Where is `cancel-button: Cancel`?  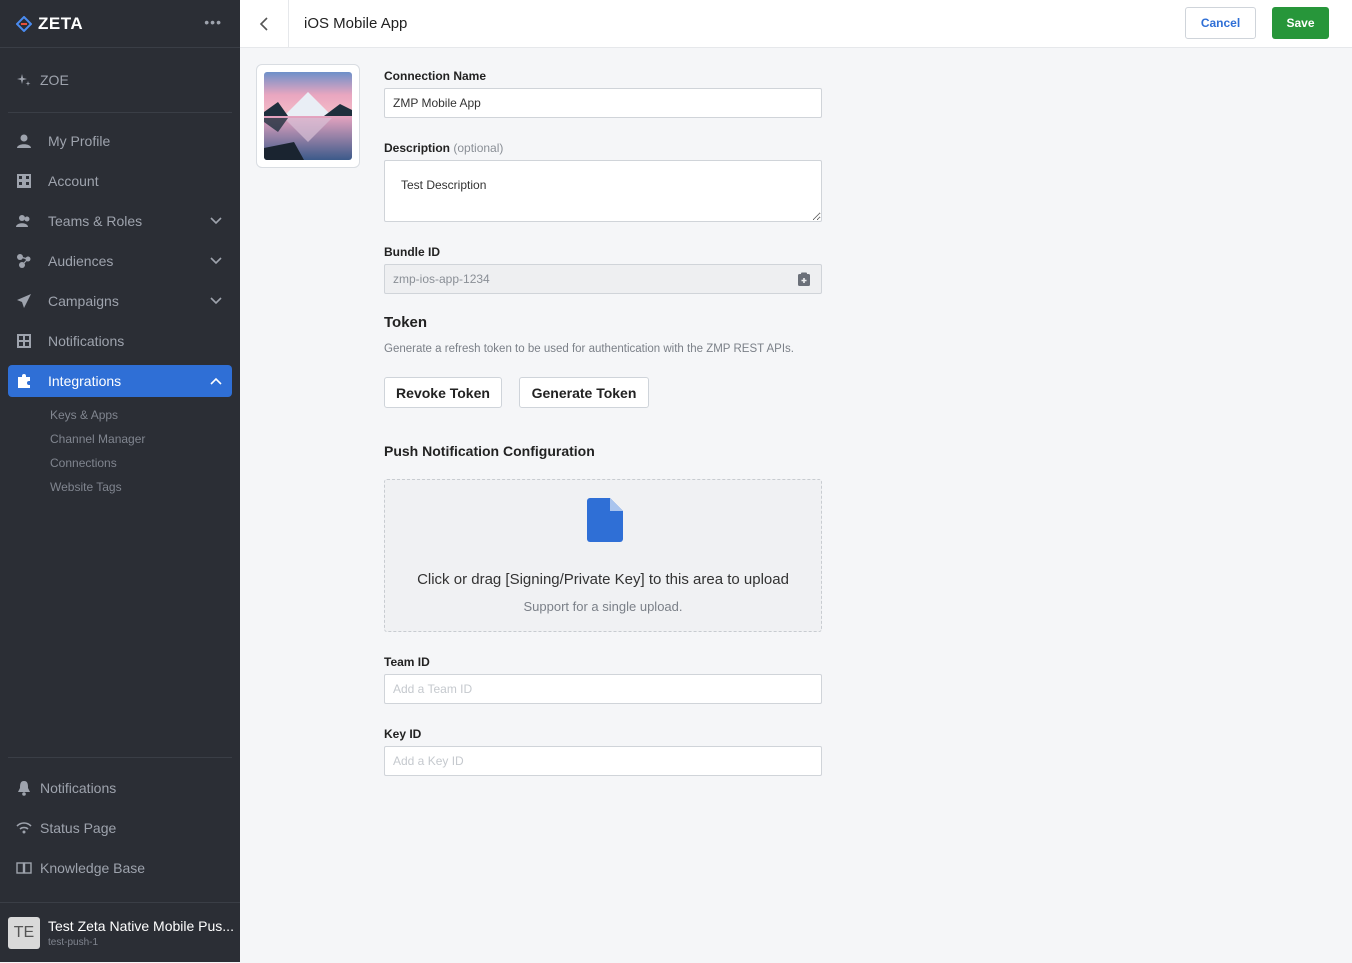 cancel-button: Cancel is located at coordinates (1220, 23).